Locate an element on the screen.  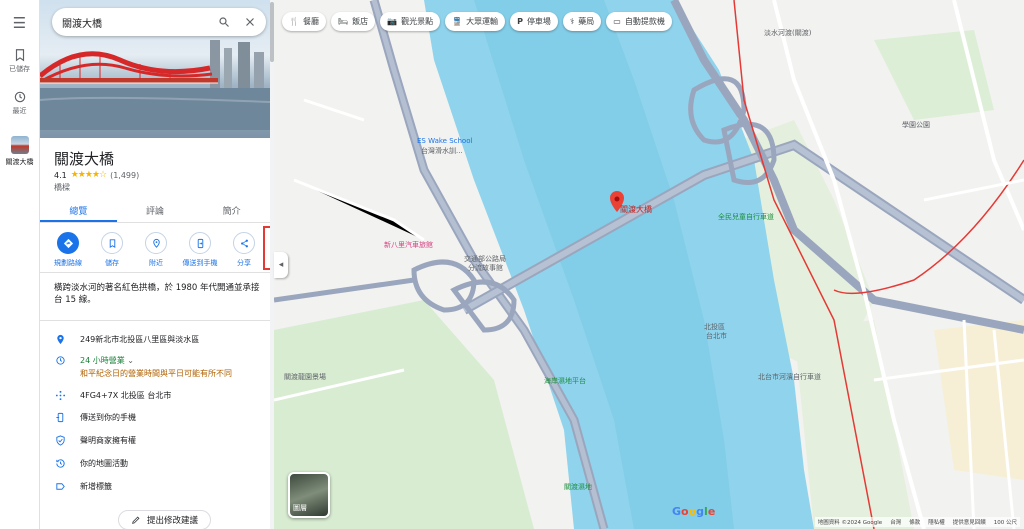
save-button: 儲存 is located at coordinates (112, 248).